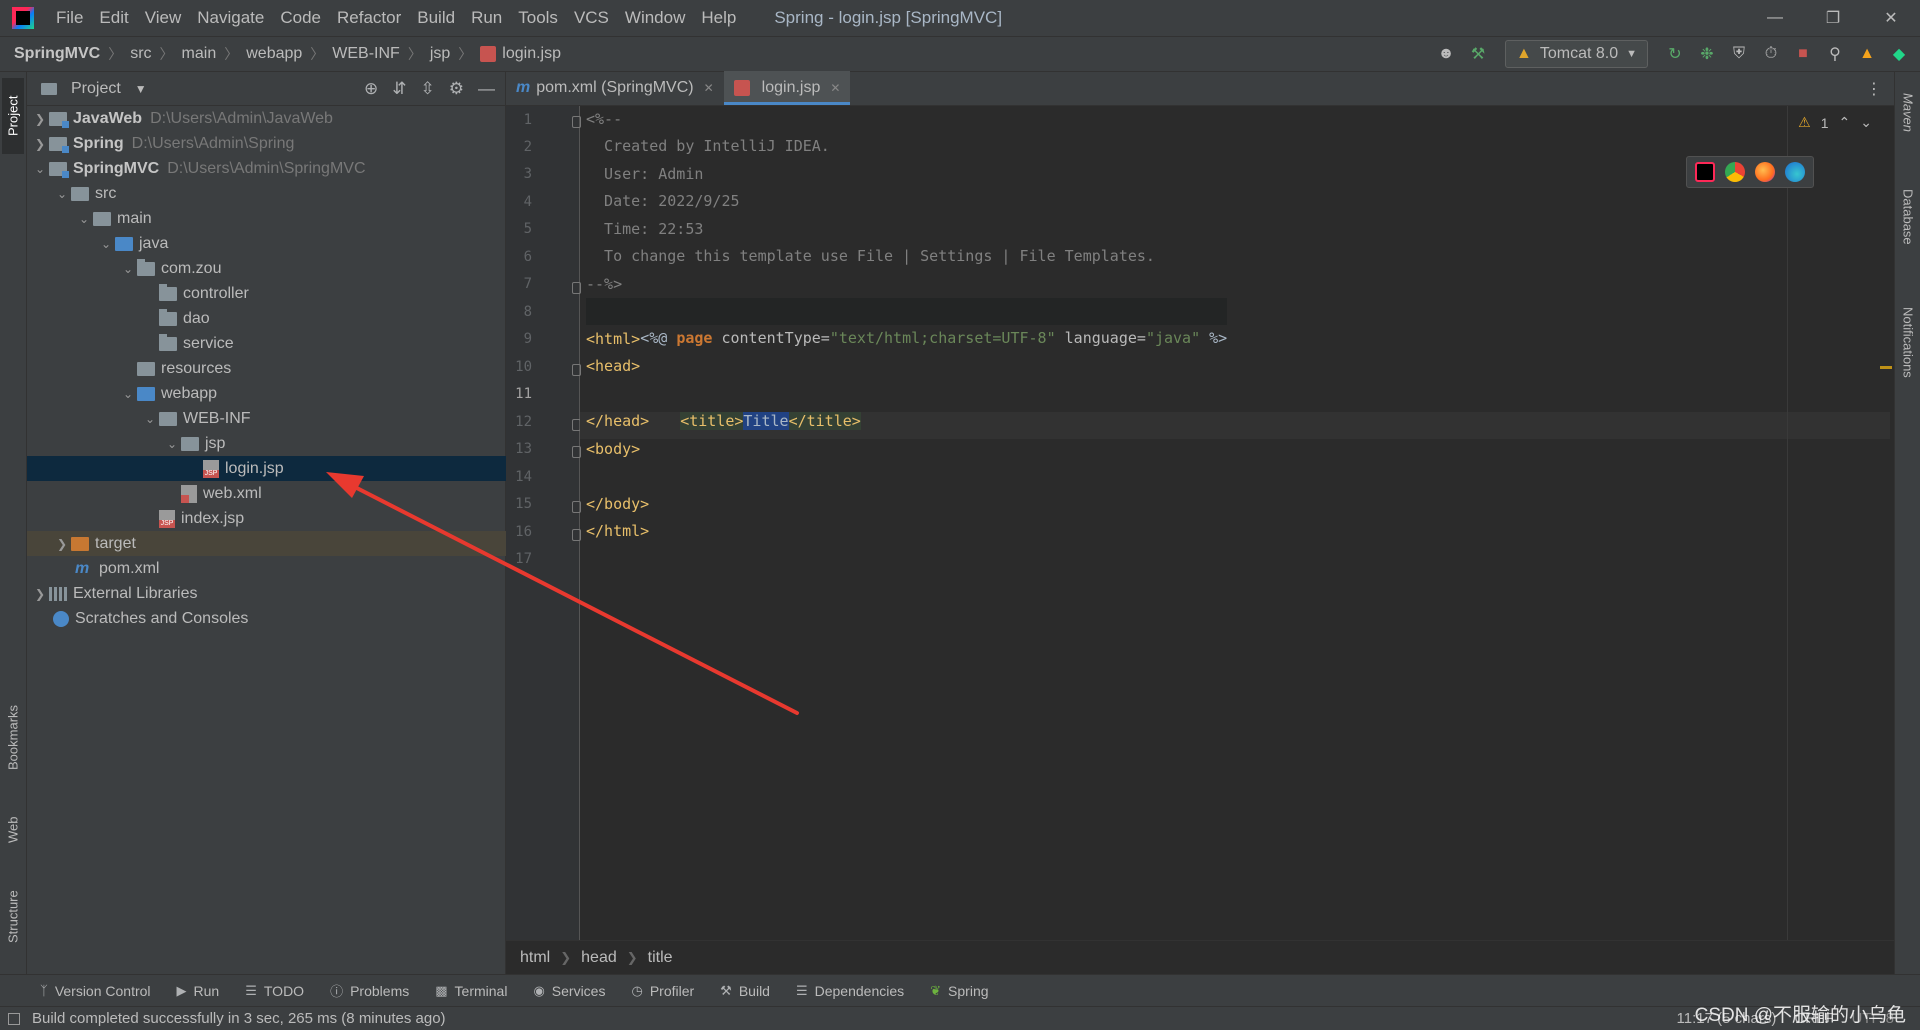 This screenshot has height=1030, width=1920. I want to click on tree-item-web-xml: web.xml, so click(266, 493).